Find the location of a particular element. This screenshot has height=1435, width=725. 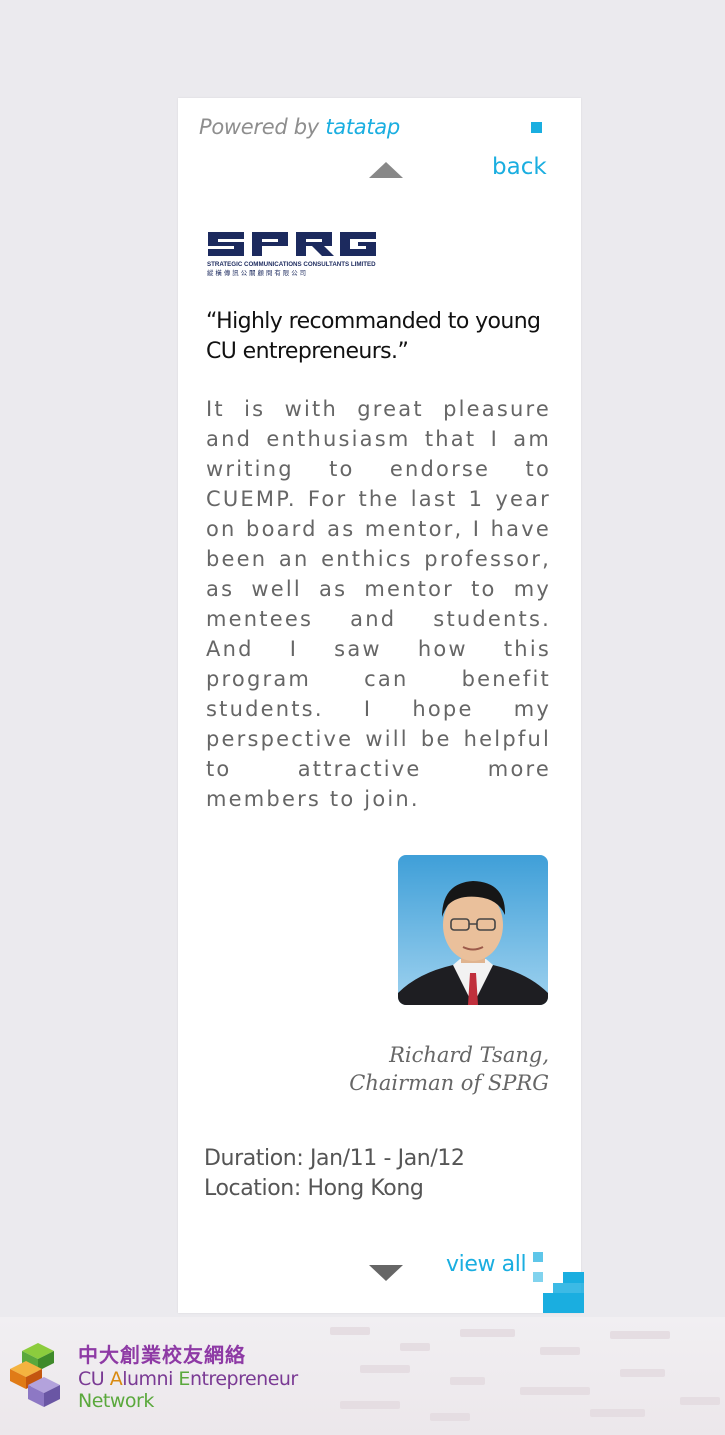

location-text: Location: Hong Kong is located at coordinates (314, 1188).